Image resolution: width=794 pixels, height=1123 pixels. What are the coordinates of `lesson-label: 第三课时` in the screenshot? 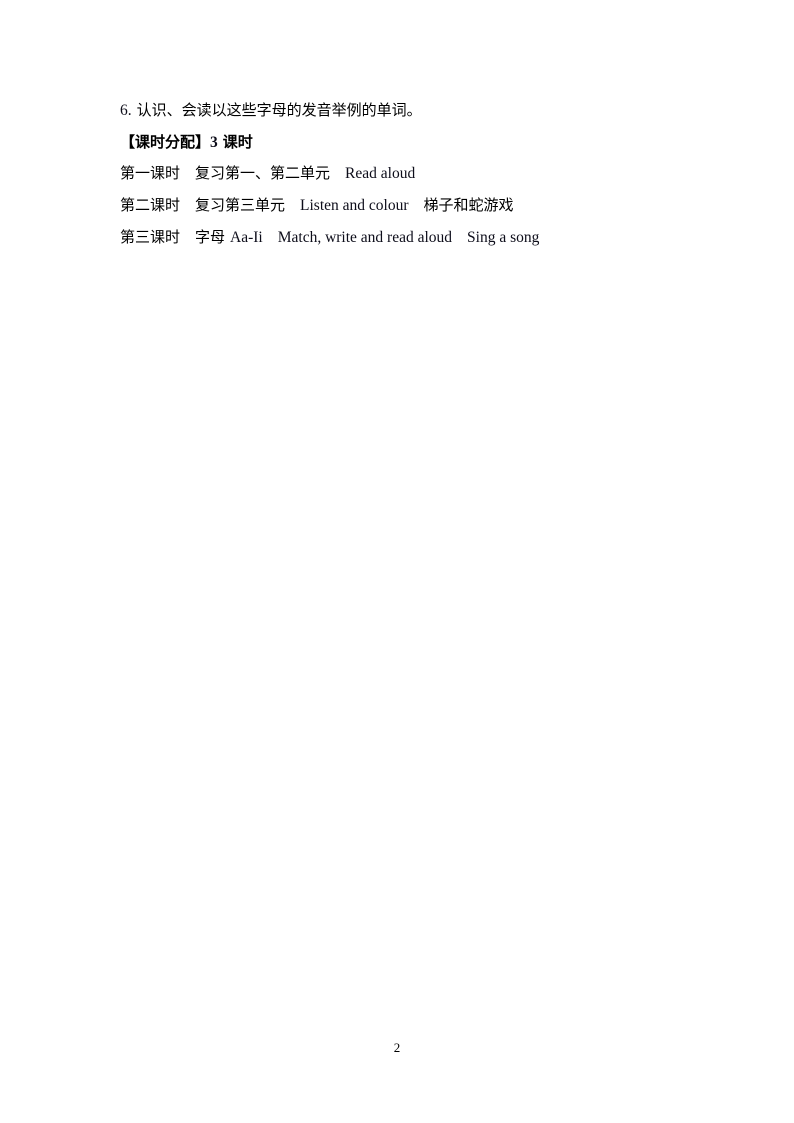 It's located at (150, 237).